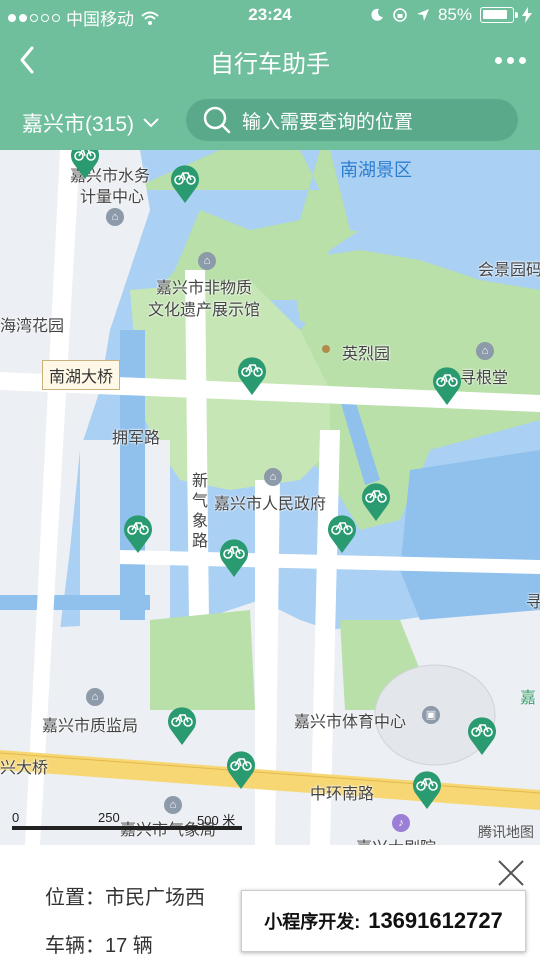 The height and width of the screenshot is (960, 540). What do you see at coordinates (136, 438) in the screenshot?
I see `map-label-yongjun: 拥军路` at bounding box center [136, 438].